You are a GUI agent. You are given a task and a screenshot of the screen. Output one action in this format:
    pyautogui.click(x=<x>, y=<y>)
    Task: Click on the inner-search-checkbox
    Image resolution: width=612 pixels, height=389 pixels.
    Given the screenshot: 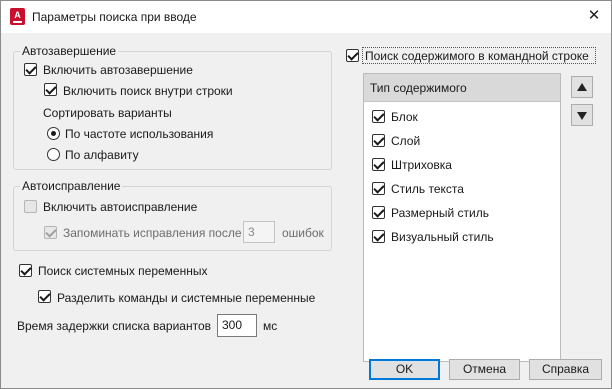 What is the action you would take?
    pyautogui.click(x=50, y=89)
    